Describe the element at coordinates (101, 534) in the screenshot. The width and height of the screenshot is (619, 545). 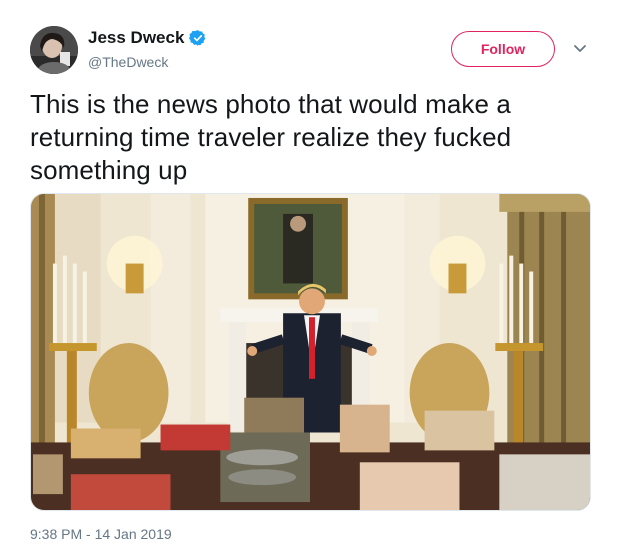
I see `tweet-timestamp: 9:38 PM - 14 Jan 2019` at that location.